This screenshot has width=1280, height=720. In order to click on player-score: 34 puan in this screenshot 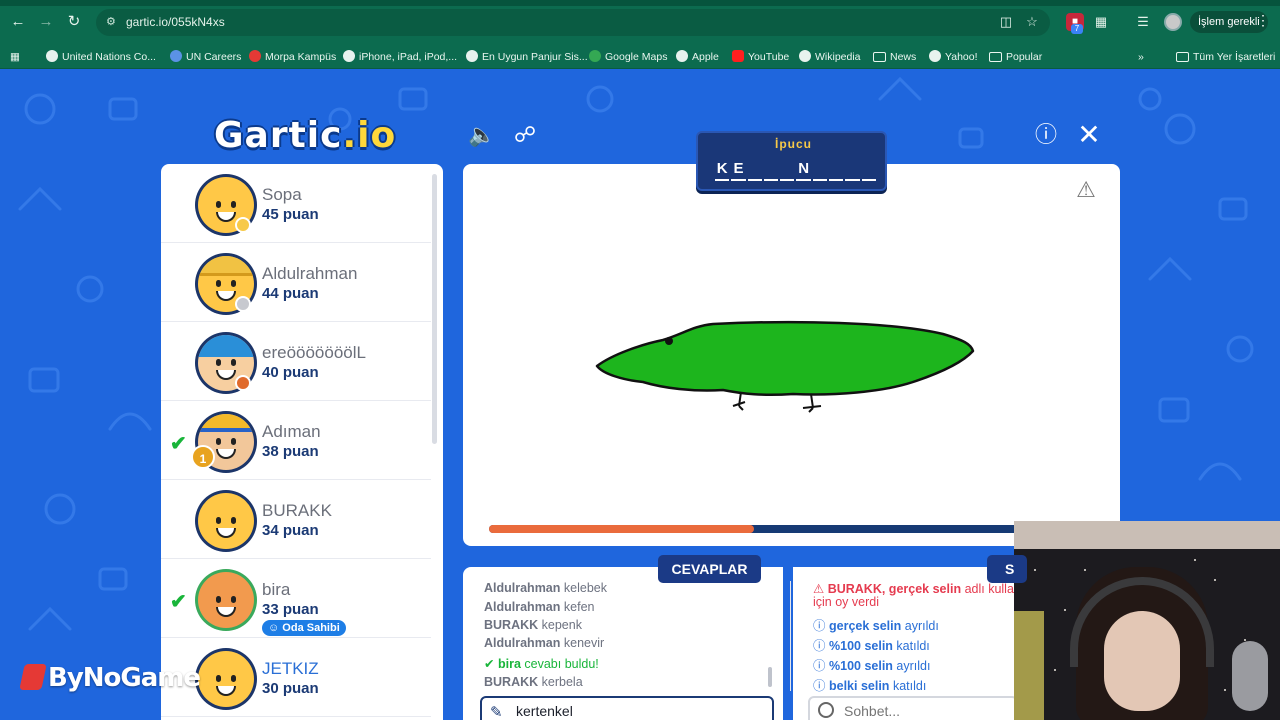, I will do `click(290, 530)`.